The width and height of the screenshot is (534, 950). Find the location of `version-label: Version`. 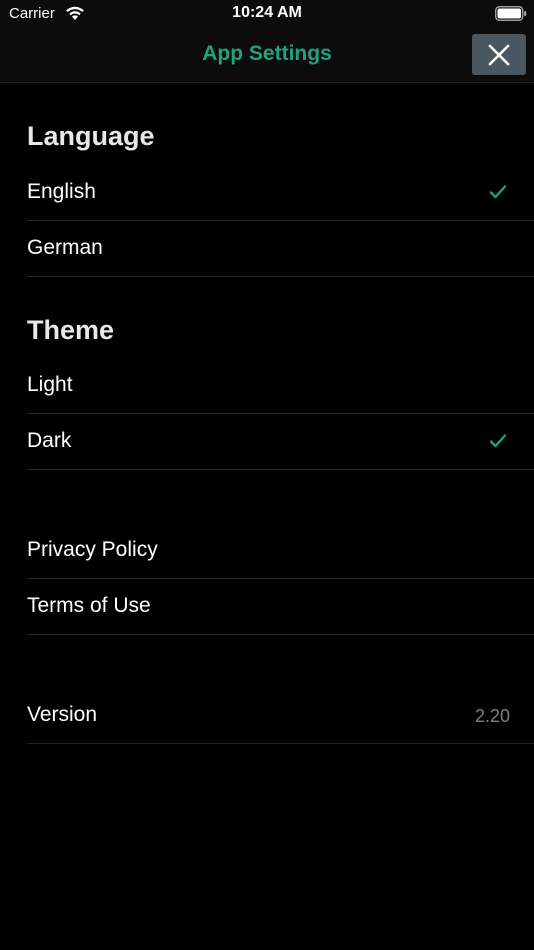

version-label: Version is located at coordinates (62, 714).